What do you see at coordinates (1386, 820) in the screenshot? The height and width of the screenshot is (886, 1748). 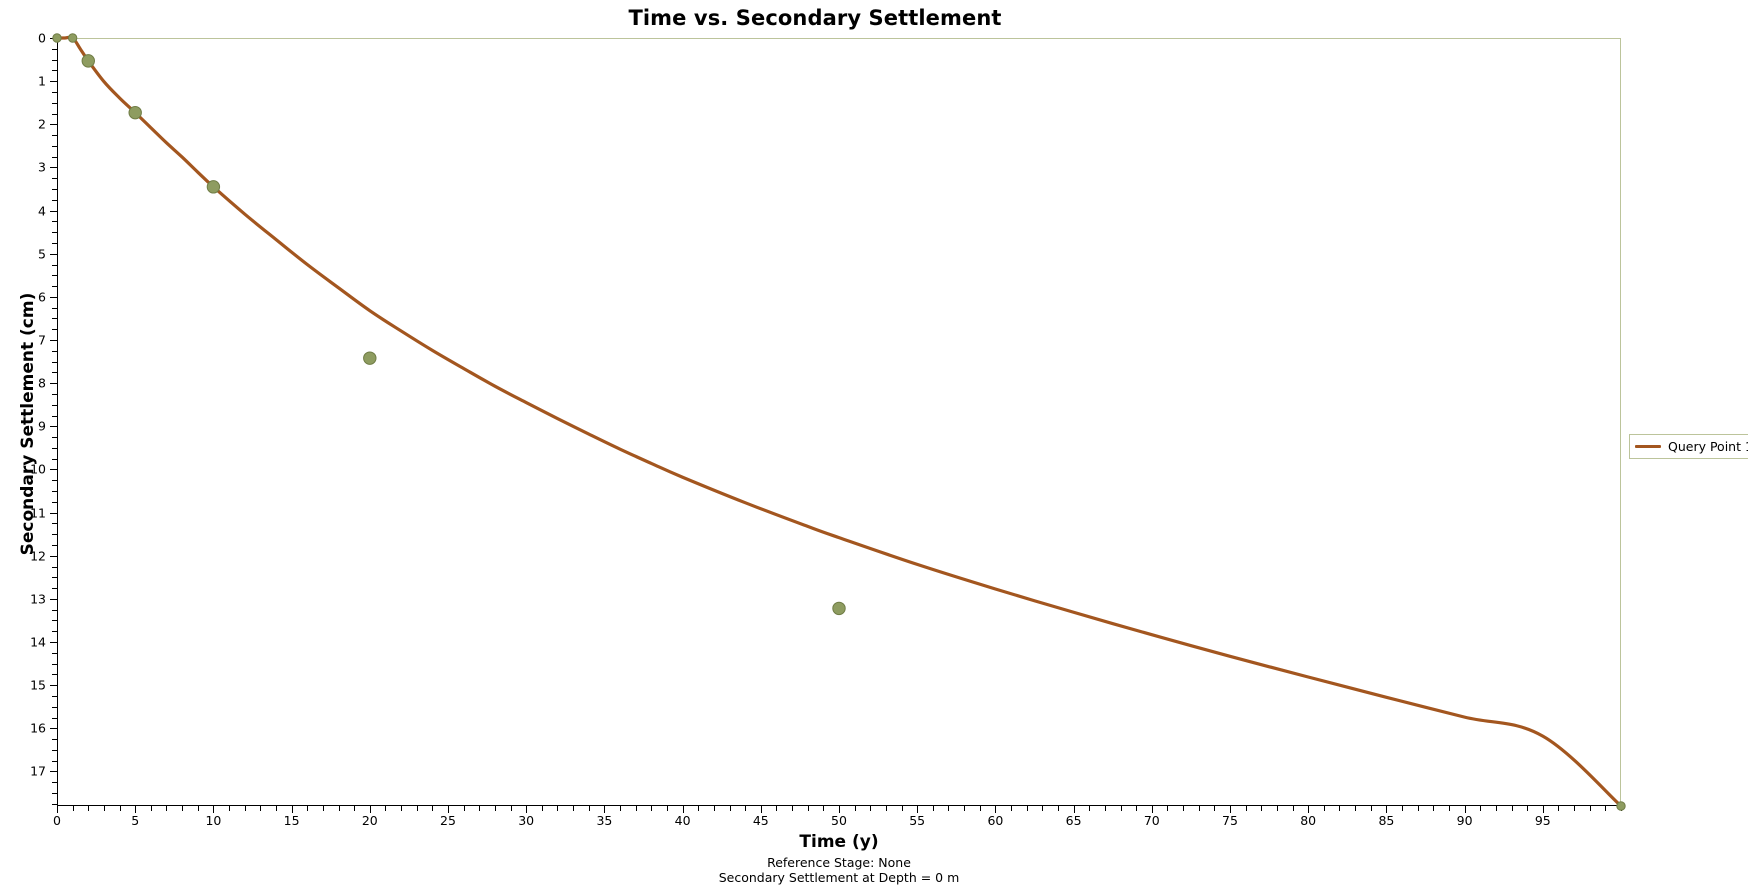 I see `x-axis-tick-label: 85` at bounding box center [1386, 820].